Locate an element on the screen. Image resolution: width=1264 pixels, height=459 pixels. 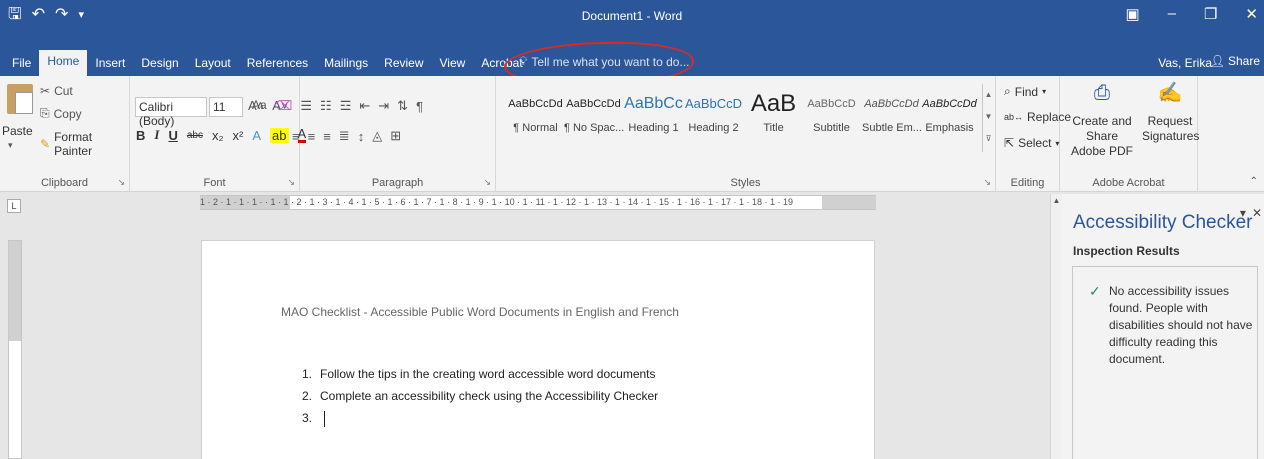
style-normal: AaBbCcDd ¶ Normal is located at coordinates (535, 116).